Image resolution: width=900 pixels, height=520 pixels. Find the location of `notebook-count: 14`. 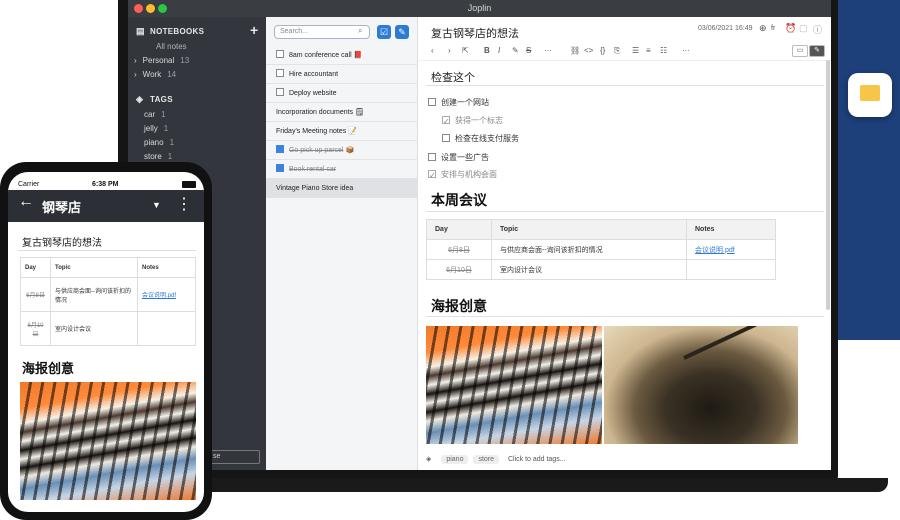

notebook-count: 14 is located at coordinates (172, 74).